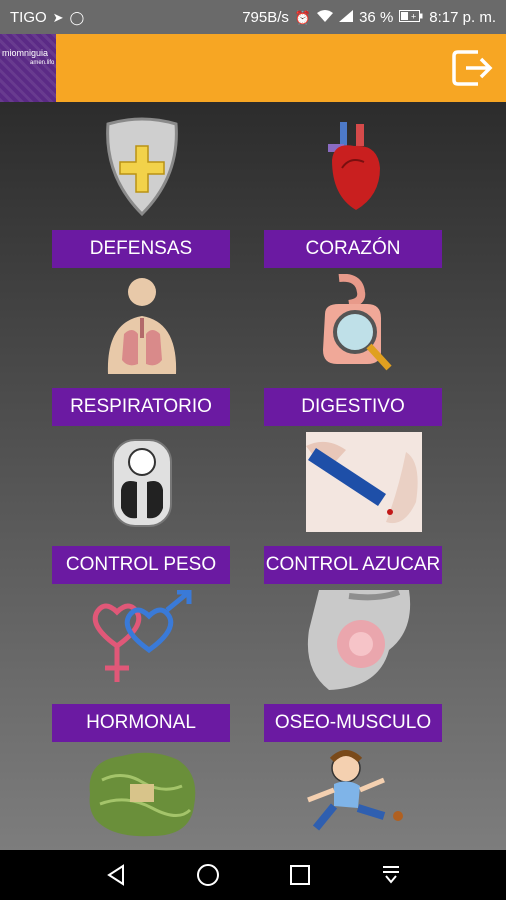  What do you see at coordinates (142, 640) in the screenshot?
I see `gender-symbols-icon` at bounding box center [142, 640].